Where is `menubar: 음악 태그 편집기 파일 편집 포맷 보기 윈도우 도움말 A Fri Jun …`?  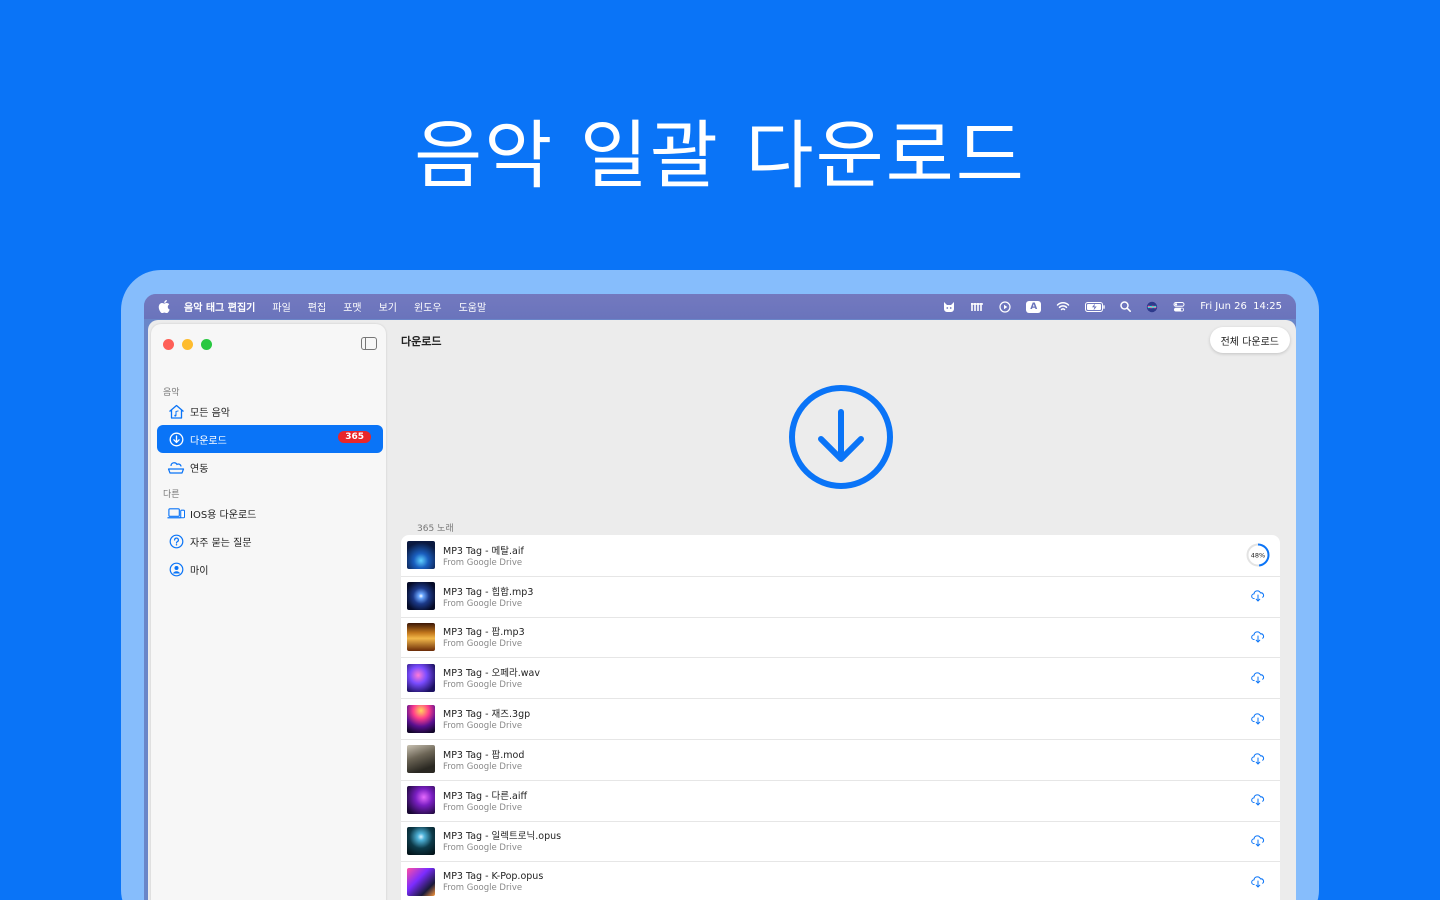
menubar: 음악 태그 편집기 파일 편집 포맷 보기 윈도우 도움말 A Fri Jun … is located at coordinates (720, 306).